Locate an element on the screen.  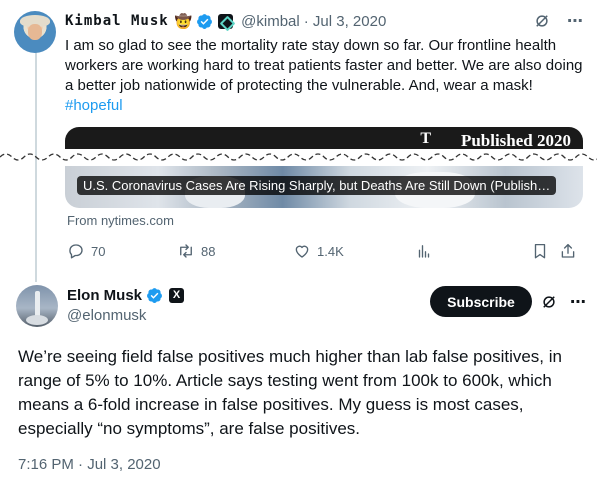
author-name: Kimbal Musk is located at coordinates (117, 21).